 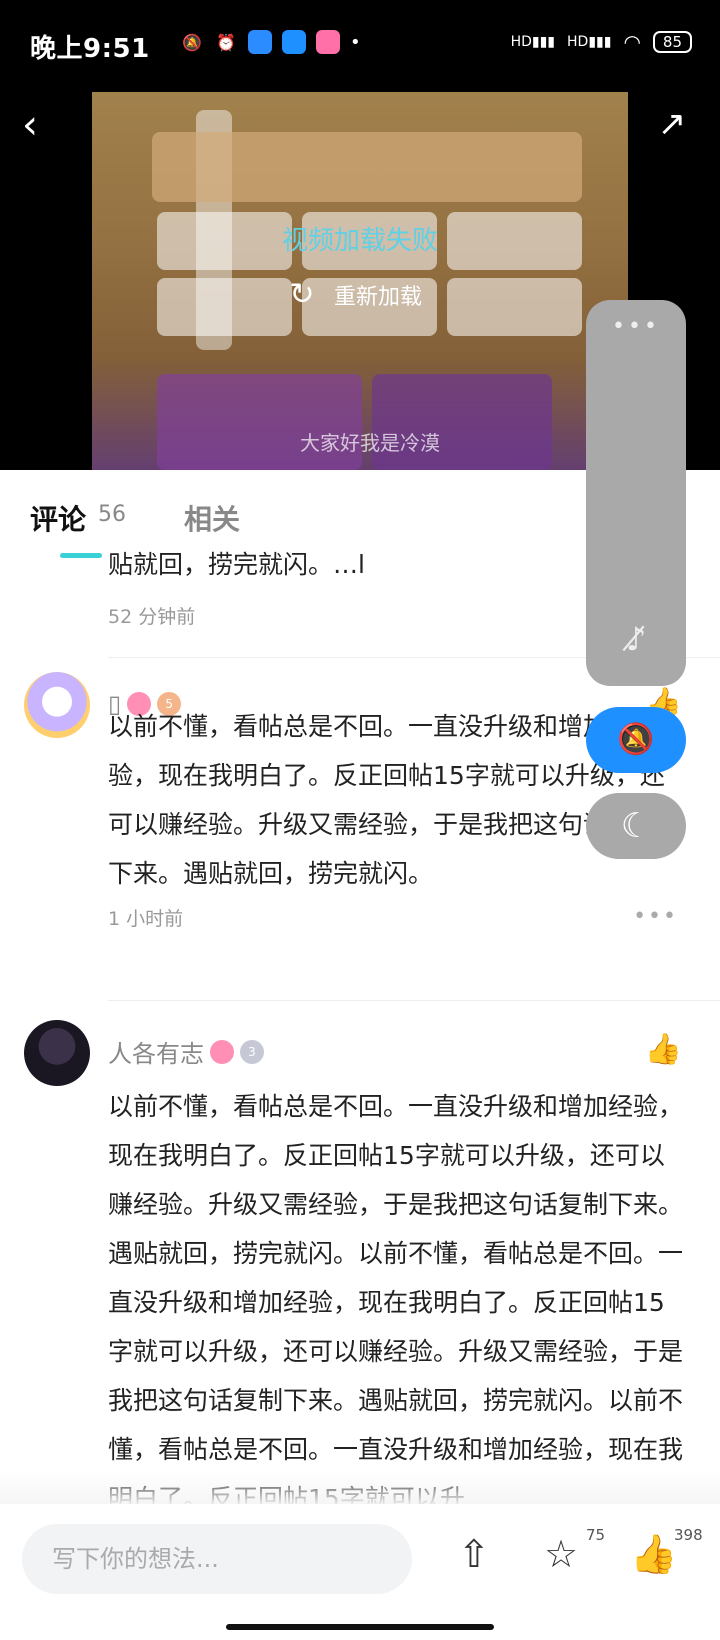 I want to click on status-right: HD▮▮▮ HD▮▮▮ ◠ 85, so click(x=601, y=42).